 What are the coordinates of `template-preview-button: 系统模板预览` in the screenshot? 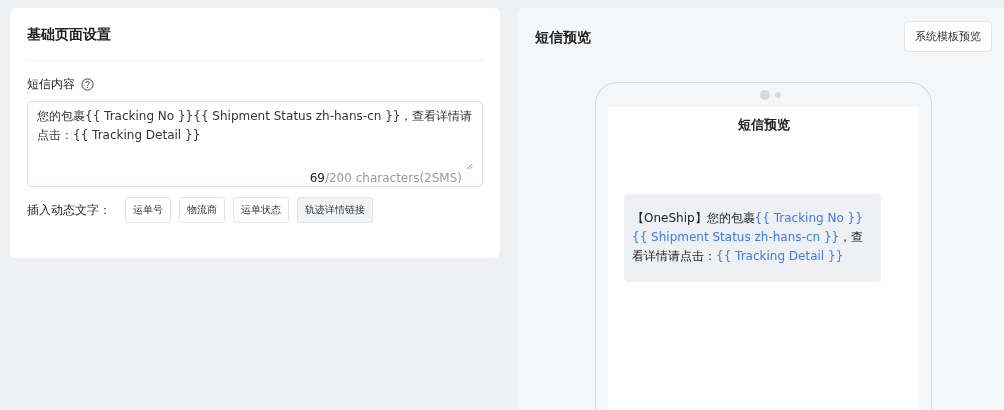 It's located at (948, 36).